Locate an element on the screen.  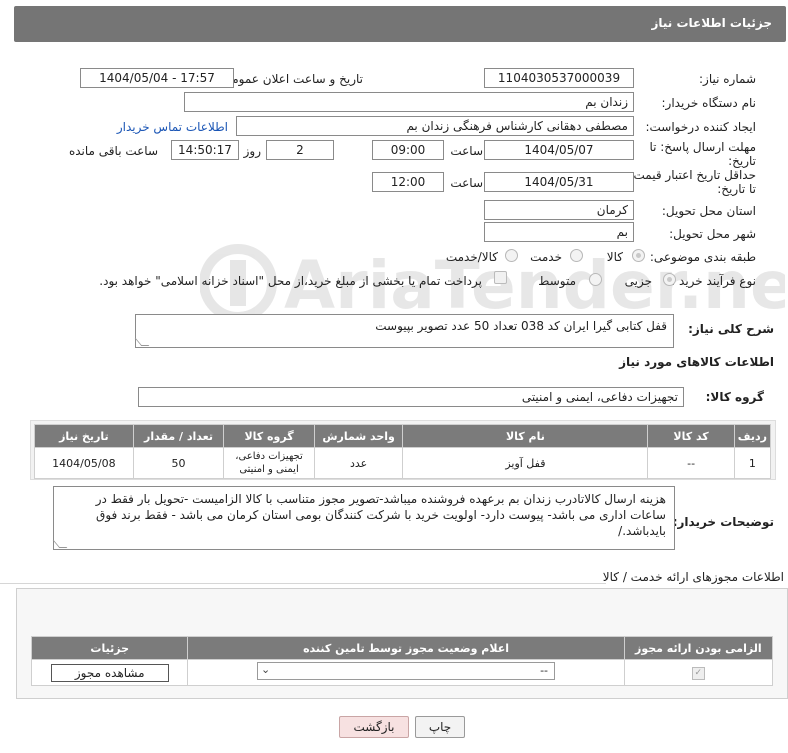
city-label: شهر محل تحویل: is located at coordinates (712, 234).